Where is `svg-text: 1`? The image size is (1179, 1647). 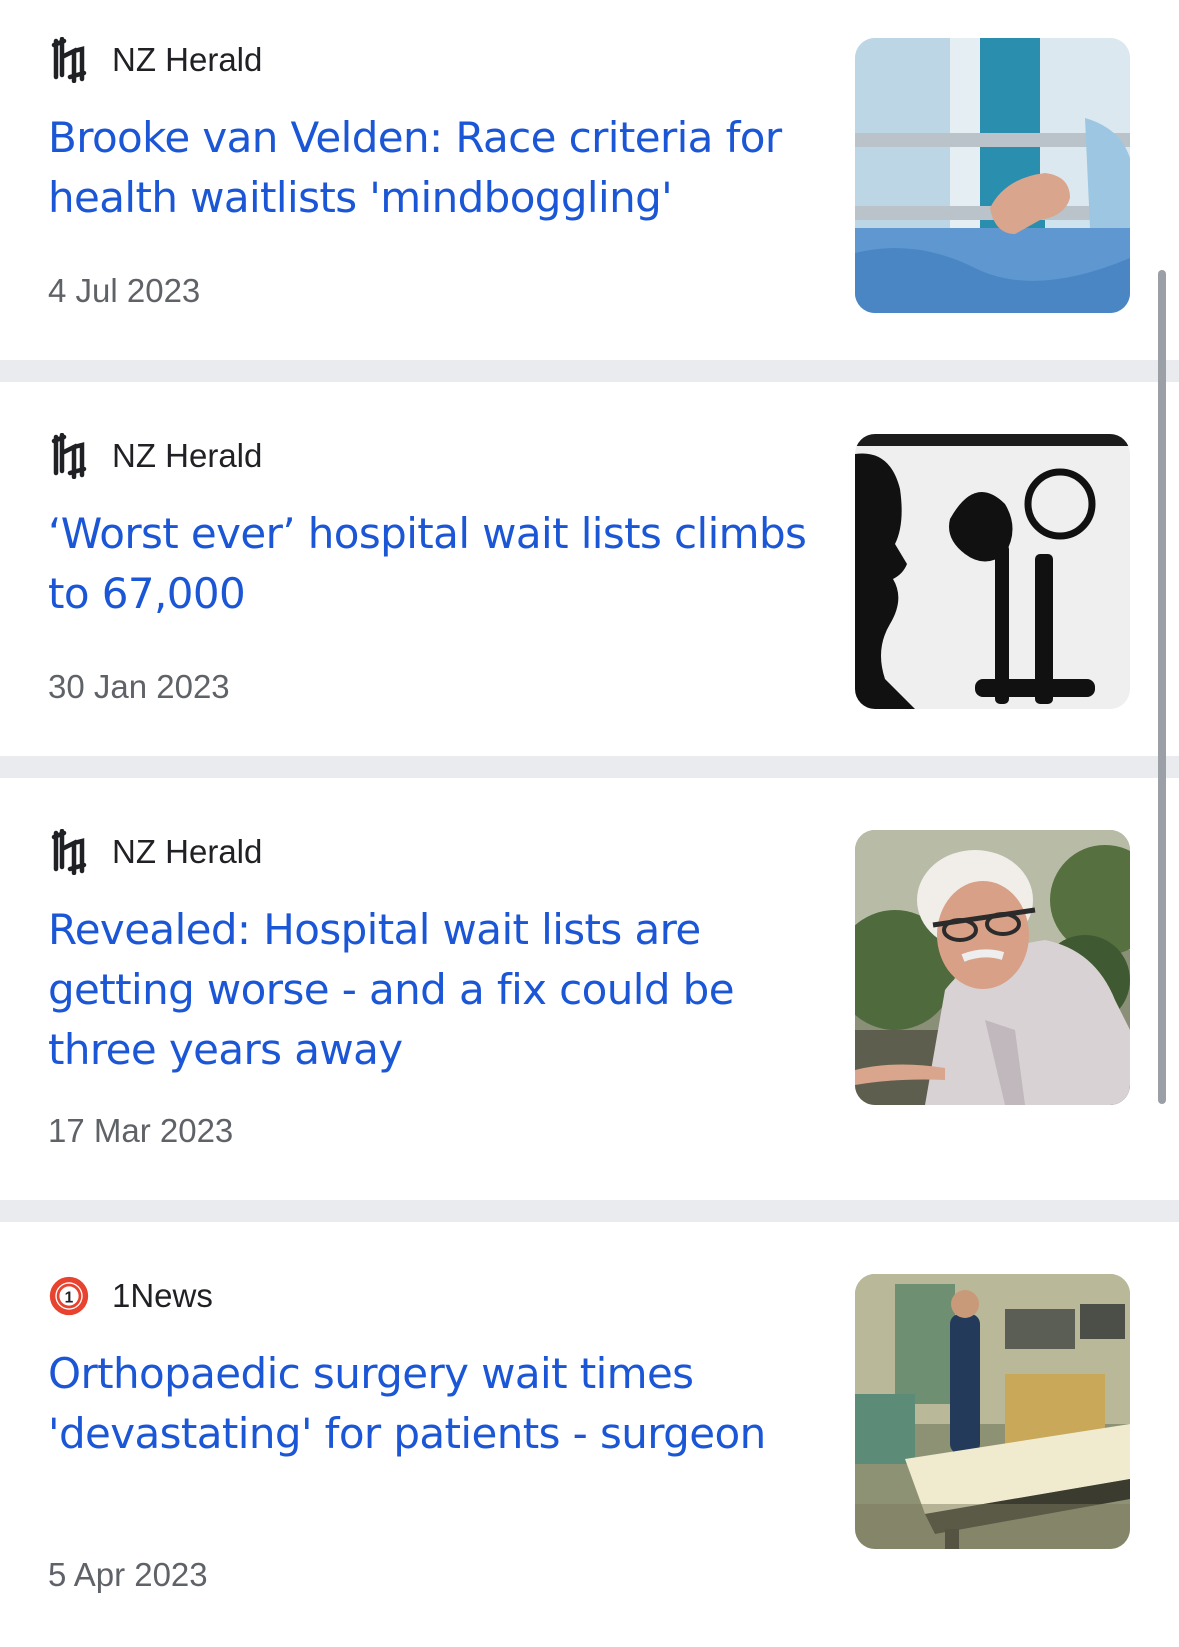 svg-text: 1 is located at coordinates (69, 1297).